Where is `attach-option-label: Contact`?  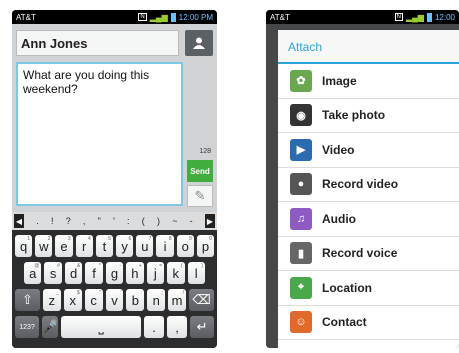
attach-option-label: Contact is located at coordinates (344, 322).